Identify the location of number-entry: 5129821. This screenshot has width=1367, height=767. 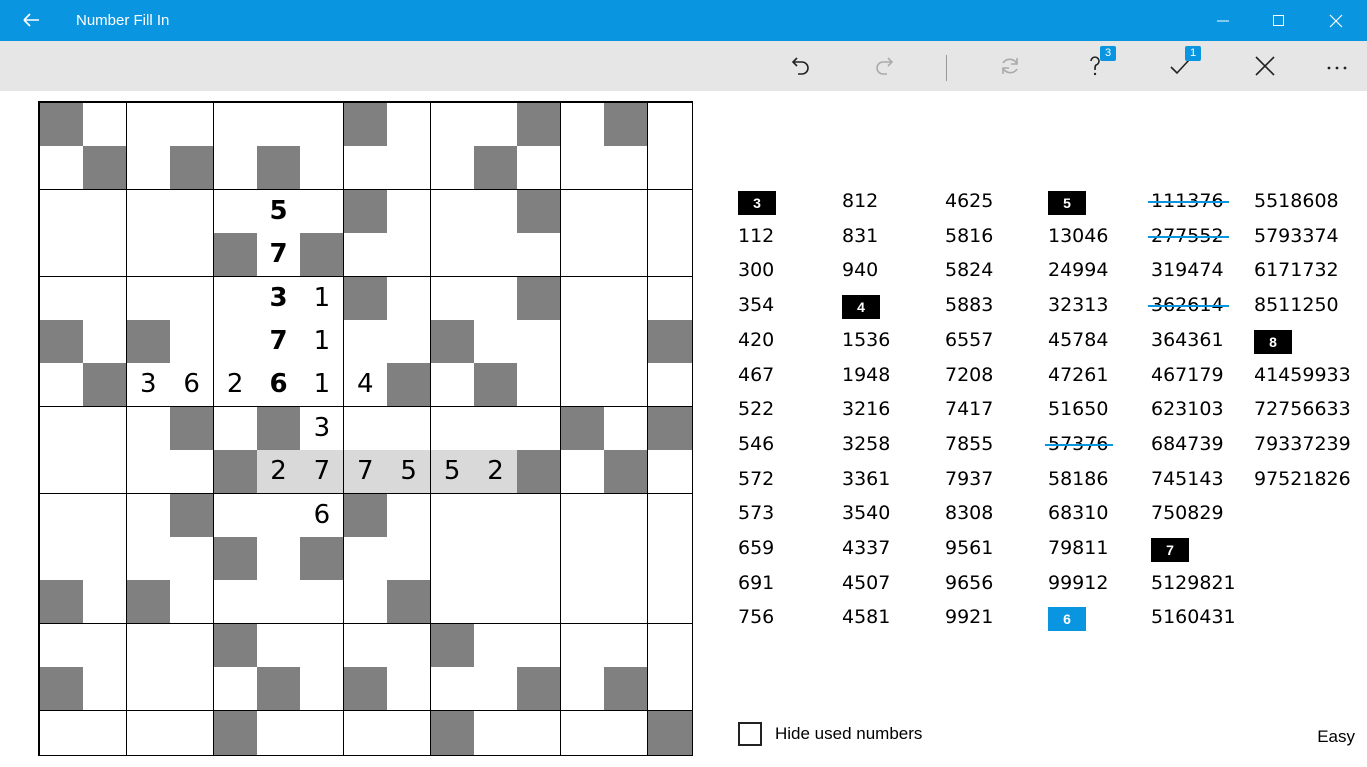
(1193, 583).